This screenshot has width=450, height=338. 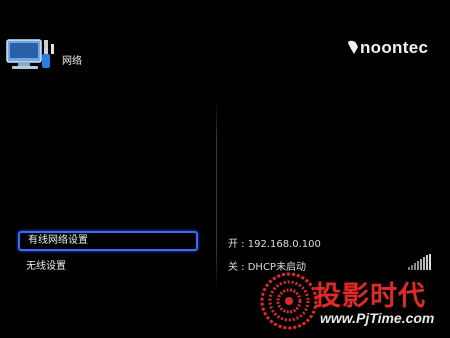 What do you see at coordinates (394, 47) in the screenshot?
I see `brand-logo: noontec` at bounding box center [394, 47].